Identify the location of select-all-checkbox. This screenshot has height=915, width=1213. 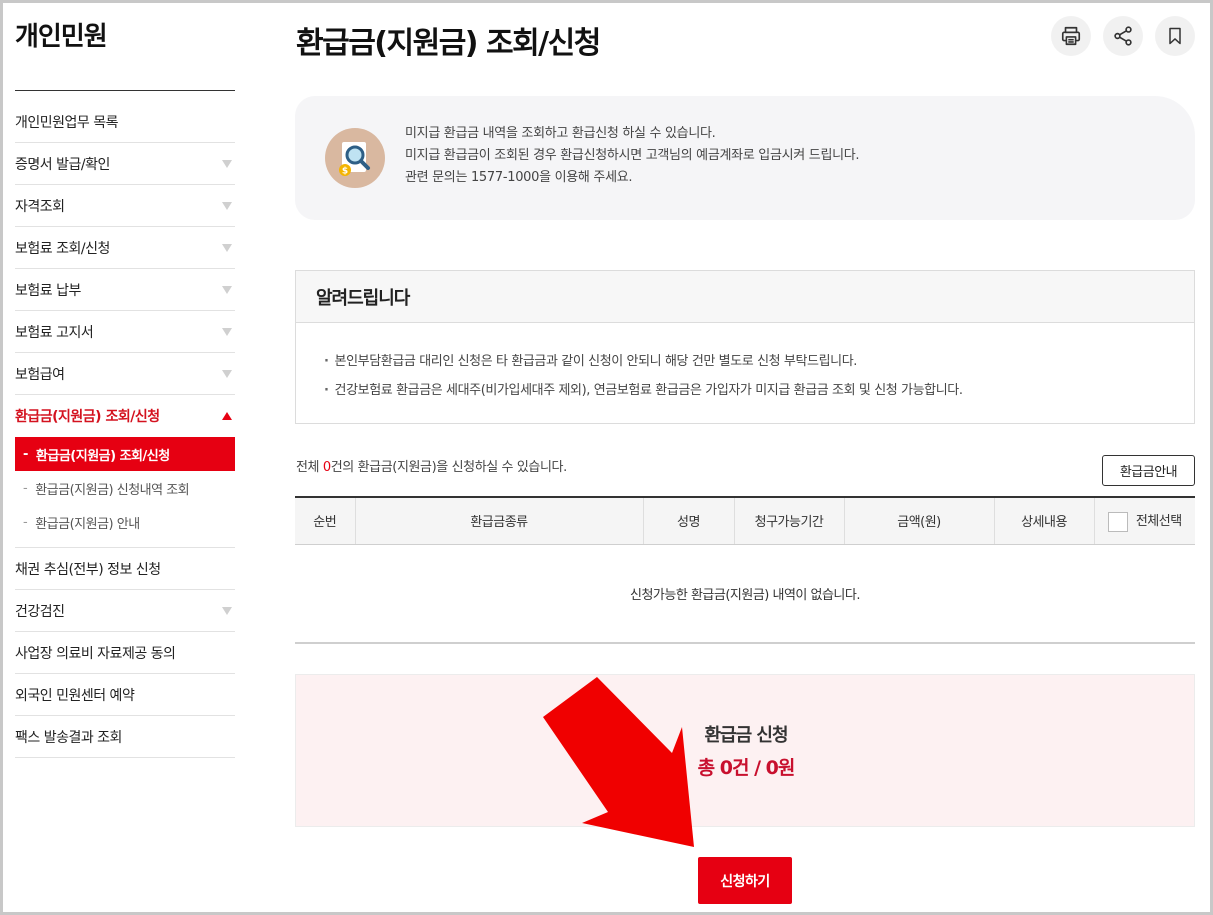
(1117, 521).